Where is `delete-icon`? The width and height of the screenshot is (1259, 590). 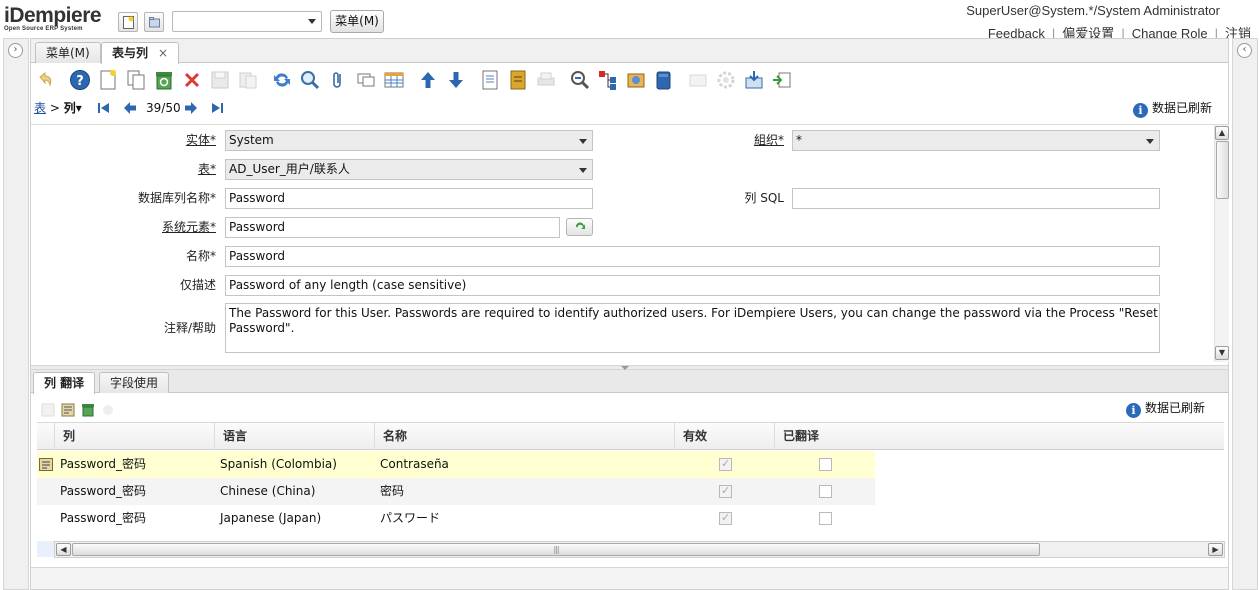
delete-icon is located at coordinates (164, 80).